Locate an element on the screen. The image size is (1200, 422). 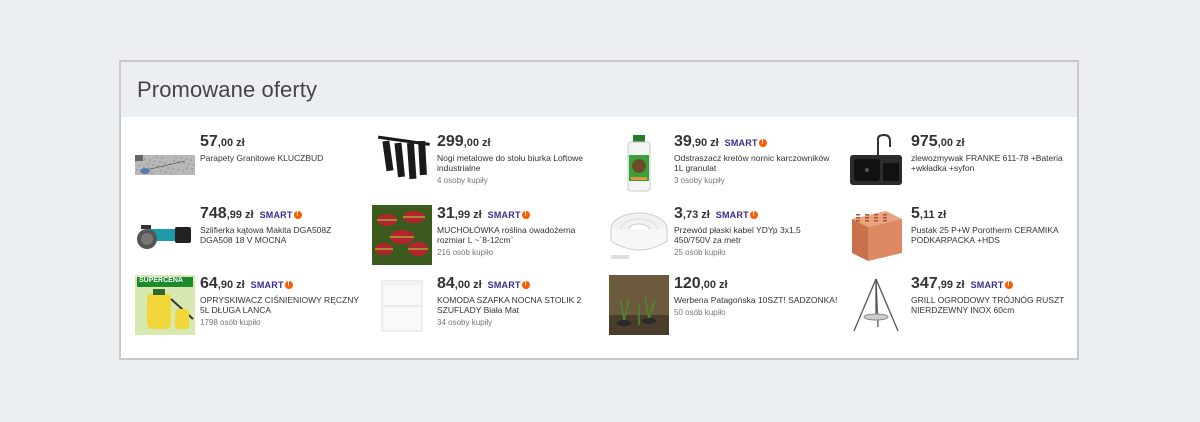
price-integer: 57 is located at coordinates (209, 141).